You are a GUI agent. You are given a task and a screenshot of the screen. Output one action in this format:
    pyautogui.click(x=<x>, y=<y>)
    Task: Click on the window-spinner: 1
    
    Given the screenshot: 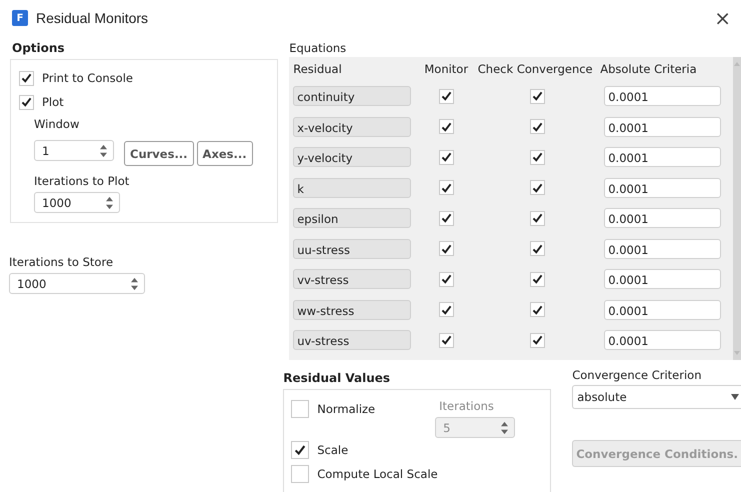 What is the action you would take?
    pyautogui.click(x=74, y=150)
    